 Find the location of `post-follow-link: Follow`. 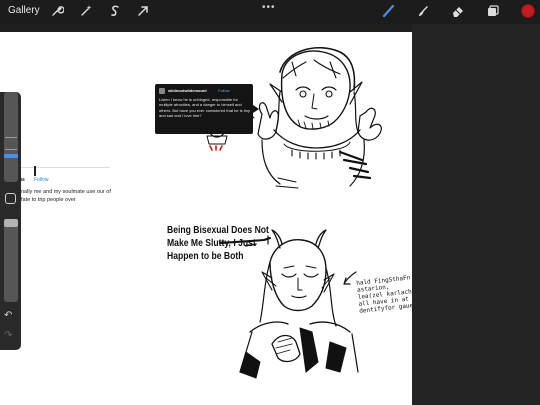

post-follow-link: Follow is located at coordinates (224, 90).